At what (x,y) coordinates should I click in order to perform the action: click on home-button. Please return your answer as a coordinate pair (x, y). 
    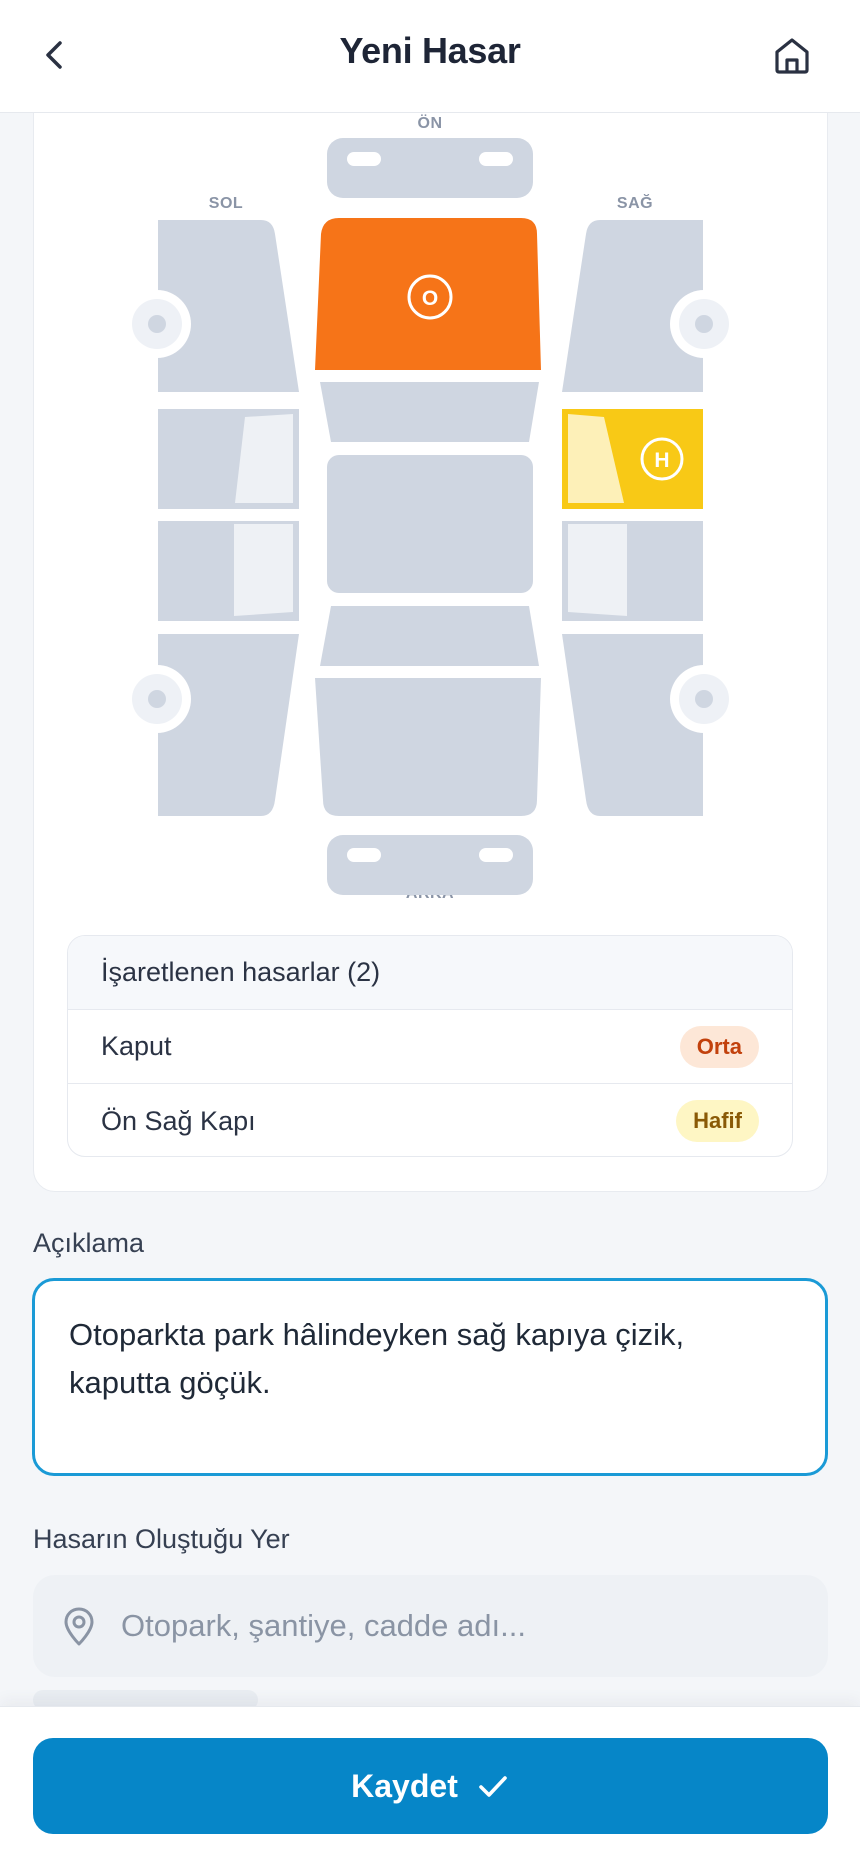
    Looking at the image, I should click on (792, 55).